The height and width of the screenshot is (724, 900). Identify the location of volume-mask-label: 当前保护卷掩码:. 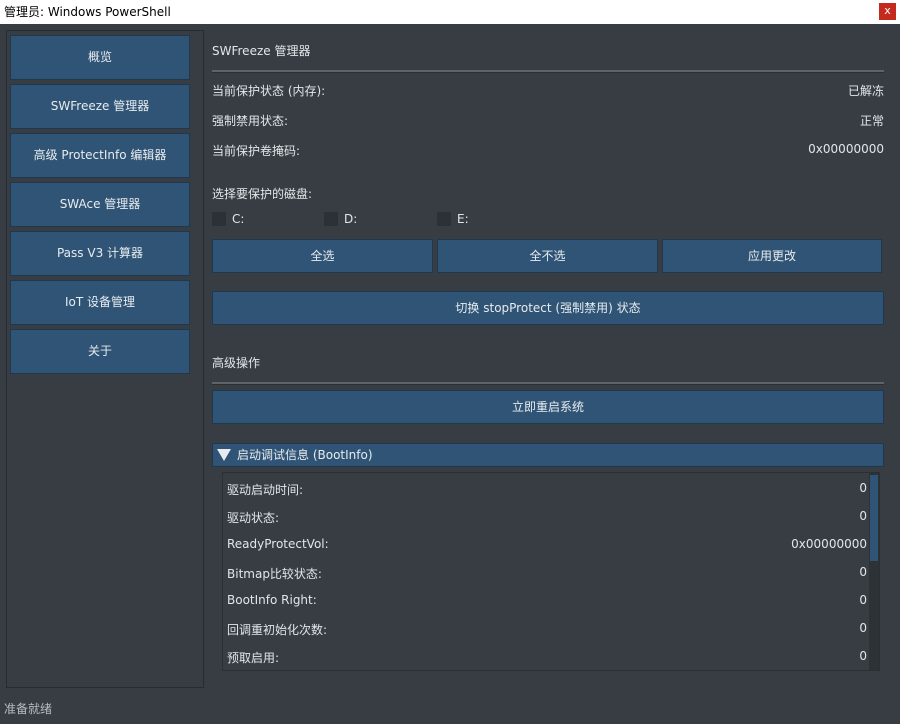
(256, 151).